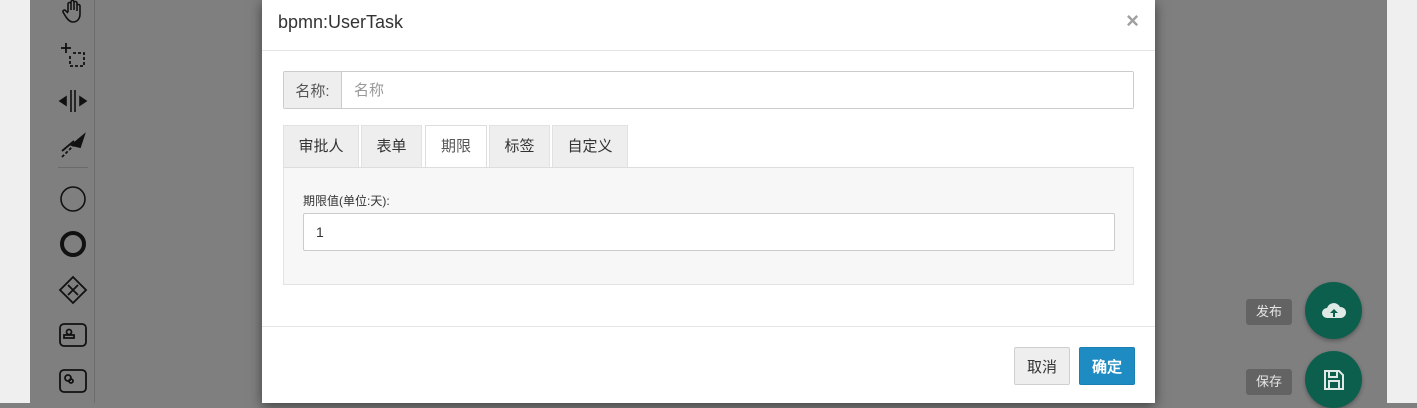 This screenshot has width=1417, height=408. Describe the element at coordinates (1132, 21) in the screenshot. I see `close-icon: ×` at that location.